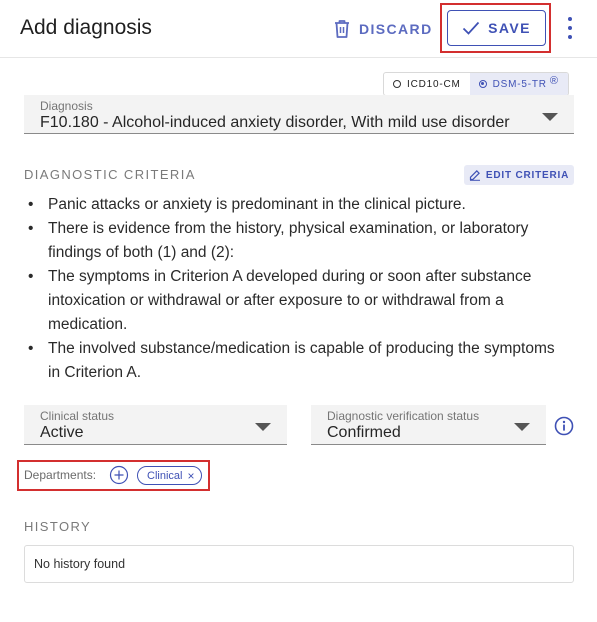 The image size is (597, 622). Describe the element at coordinates (482, 84) in the screenshot. I see `radio-checked-icon` at that location.